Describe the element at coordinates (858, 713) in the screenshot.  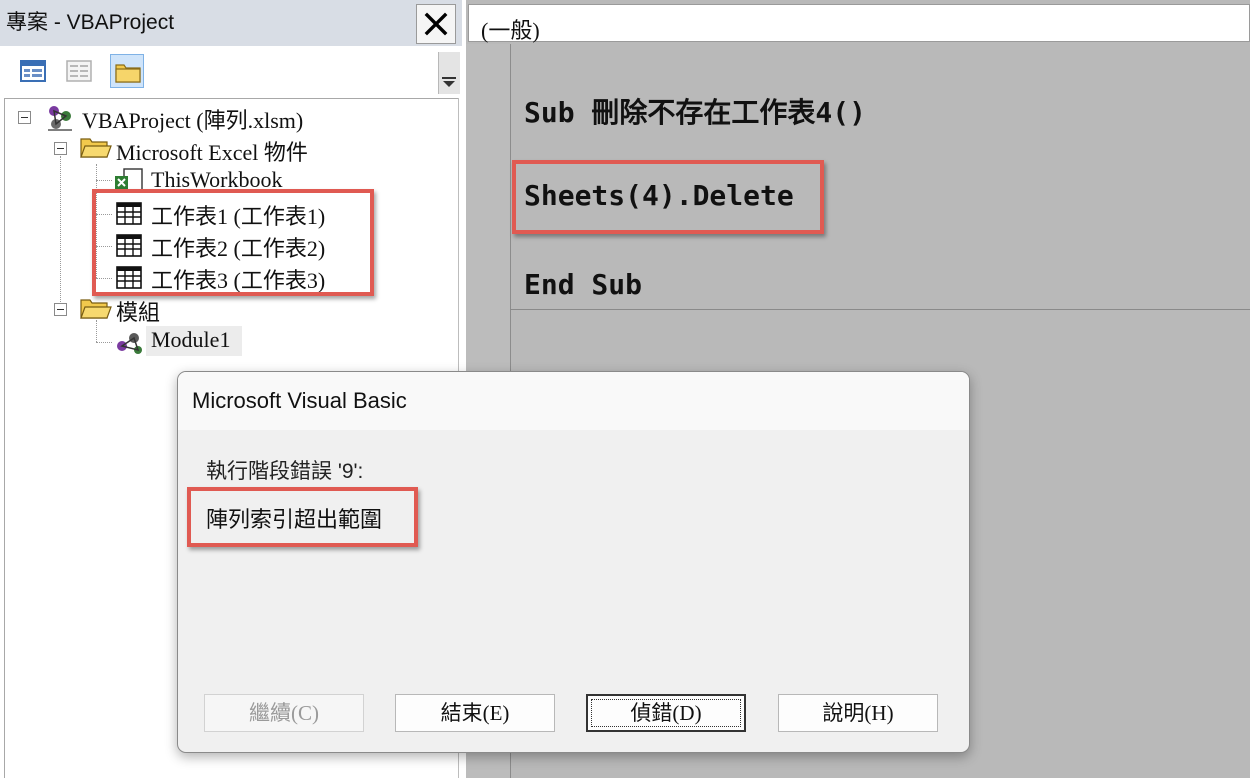
I see `help-button: 說明(H)` at that location.